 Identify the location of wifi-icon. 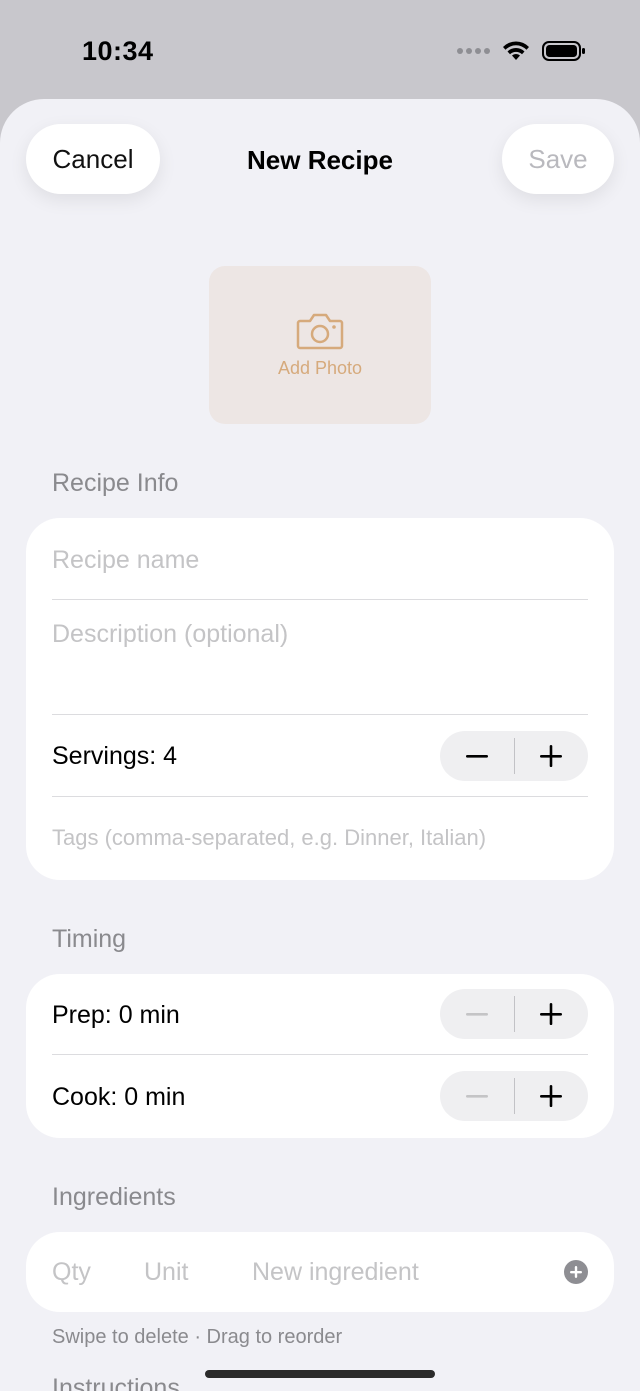
(516, 50).